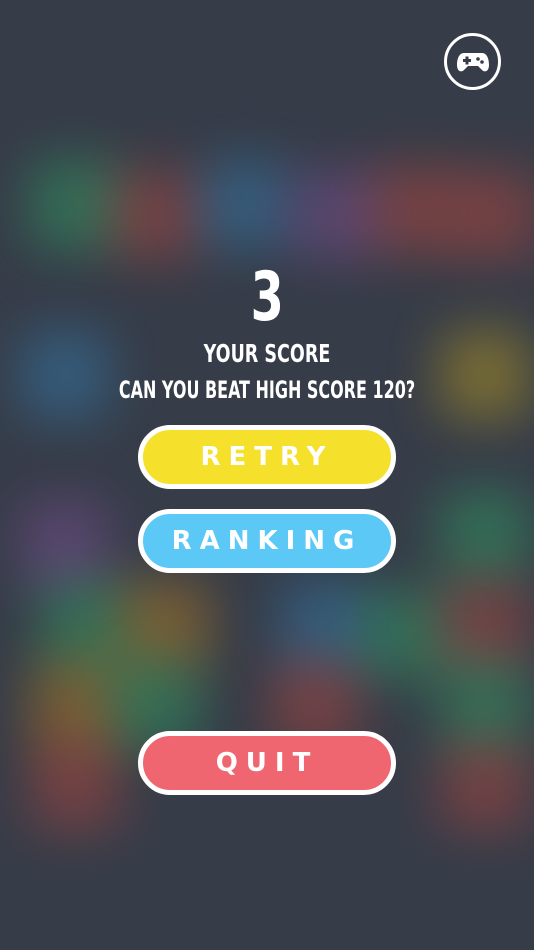  What do you see at coordinates (267, 763) in the screenshot?
I see `quit-button: QUIT` at bounding box center [267, 763].